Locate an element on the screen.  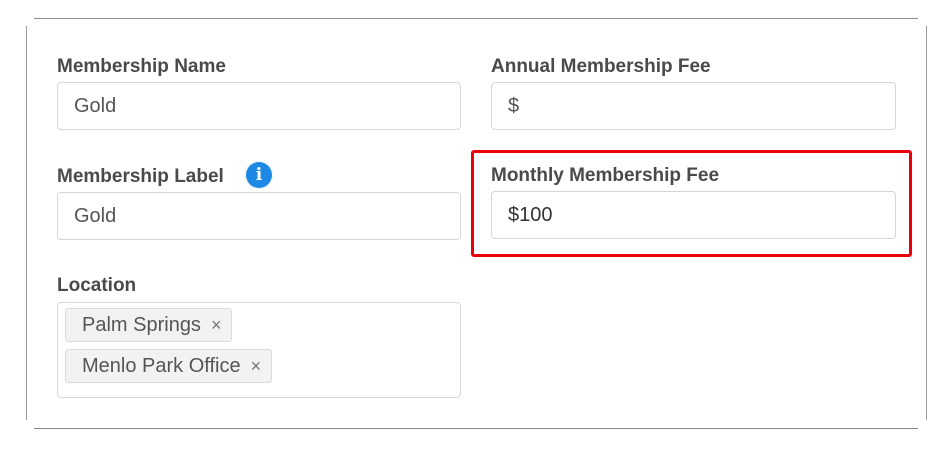
location-tag-menlo-park-office: Menlo Park Office × is located at coordinates (169, 366).